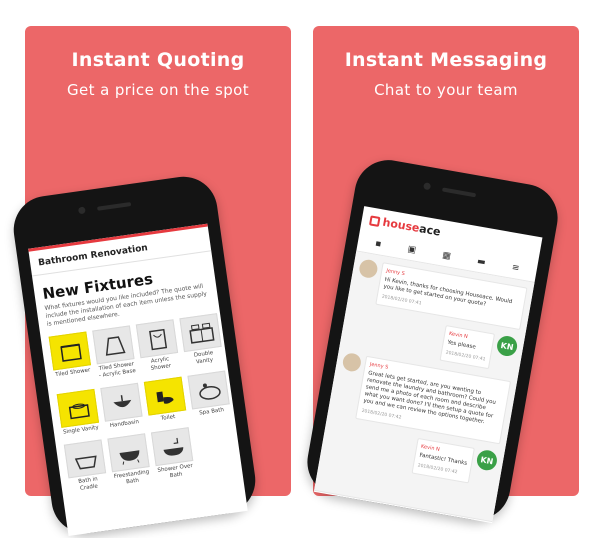  Describe the element at coordinates (161, 364) in the screenshot. I see `fixture-label: Acrylic Shower` at that location.